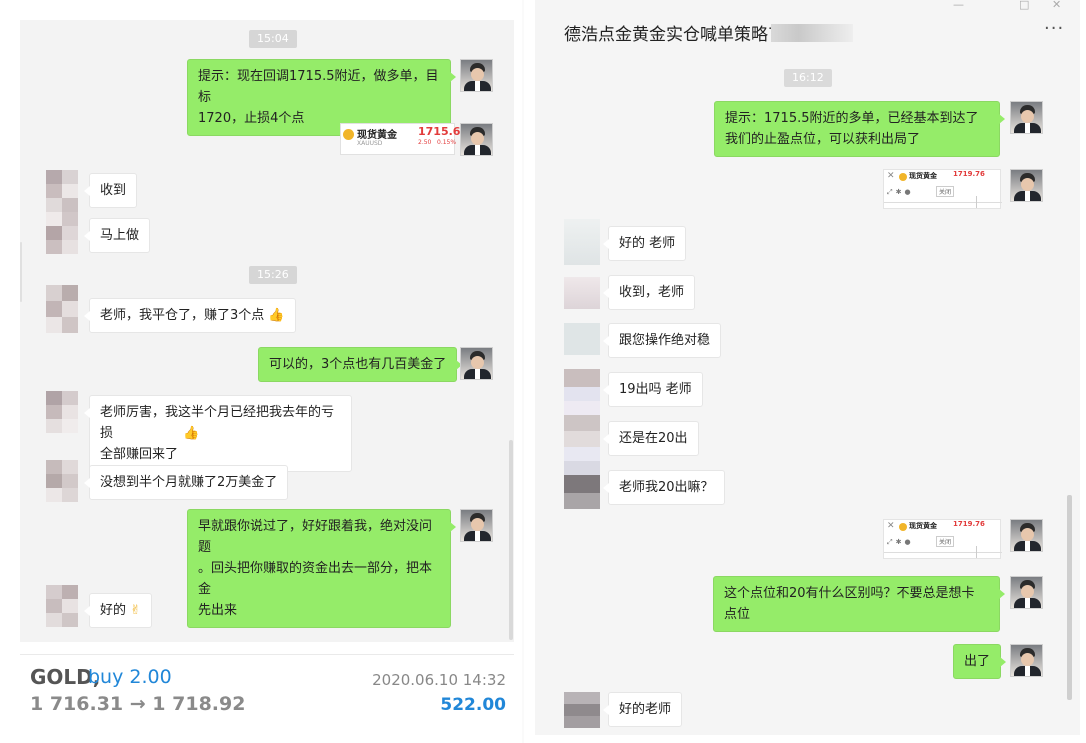 This screenshot has height=743, width=1086. I want to click on trade-datetime: 2020.06.10 14:32, so click(439, 680).